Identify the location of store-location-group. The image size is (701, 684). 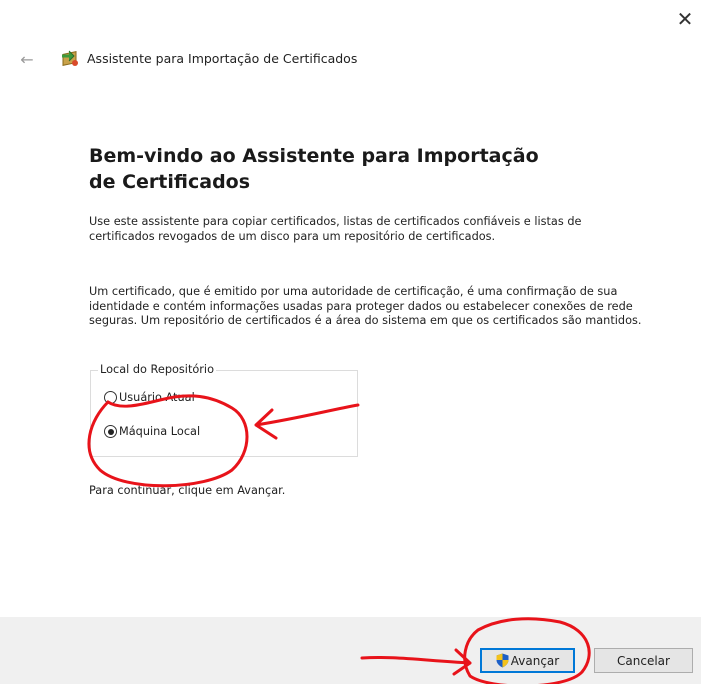
(224, 413).